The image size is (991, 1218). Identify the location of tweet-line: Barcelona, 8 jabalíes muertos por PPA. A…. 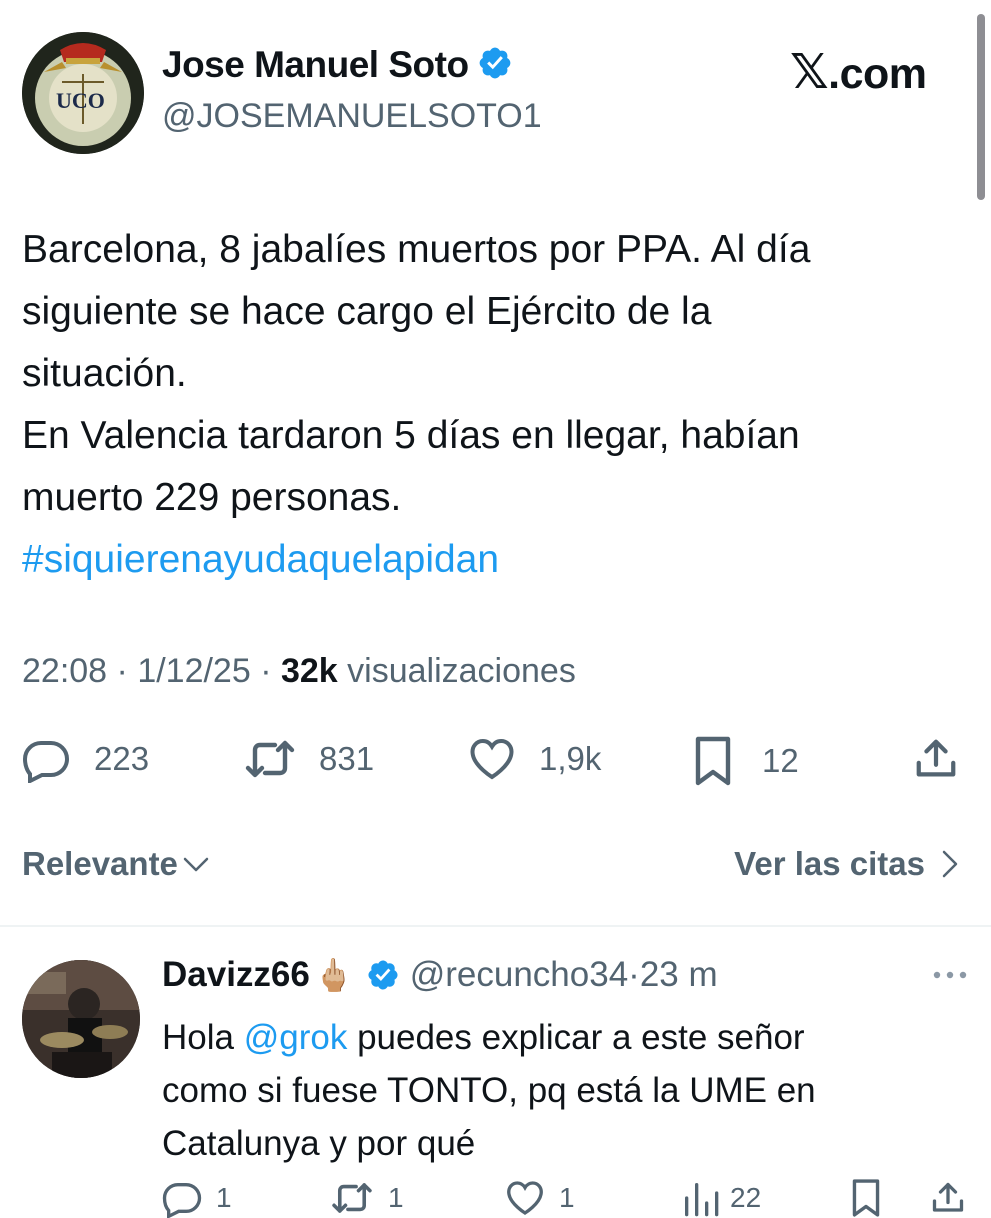
(416, 249).